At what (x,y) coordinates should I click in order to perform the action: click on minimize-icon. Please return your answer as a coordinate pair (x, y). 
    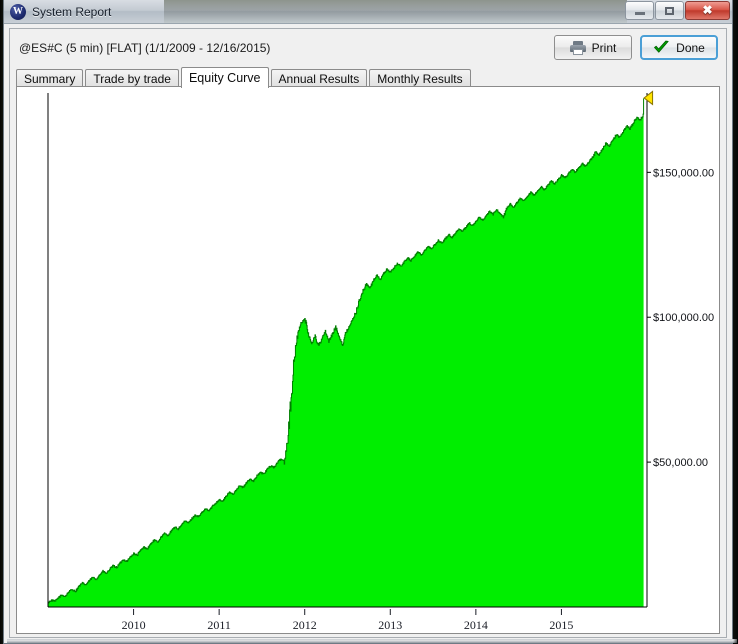
    Looking at the image, I should click on (639, 13).